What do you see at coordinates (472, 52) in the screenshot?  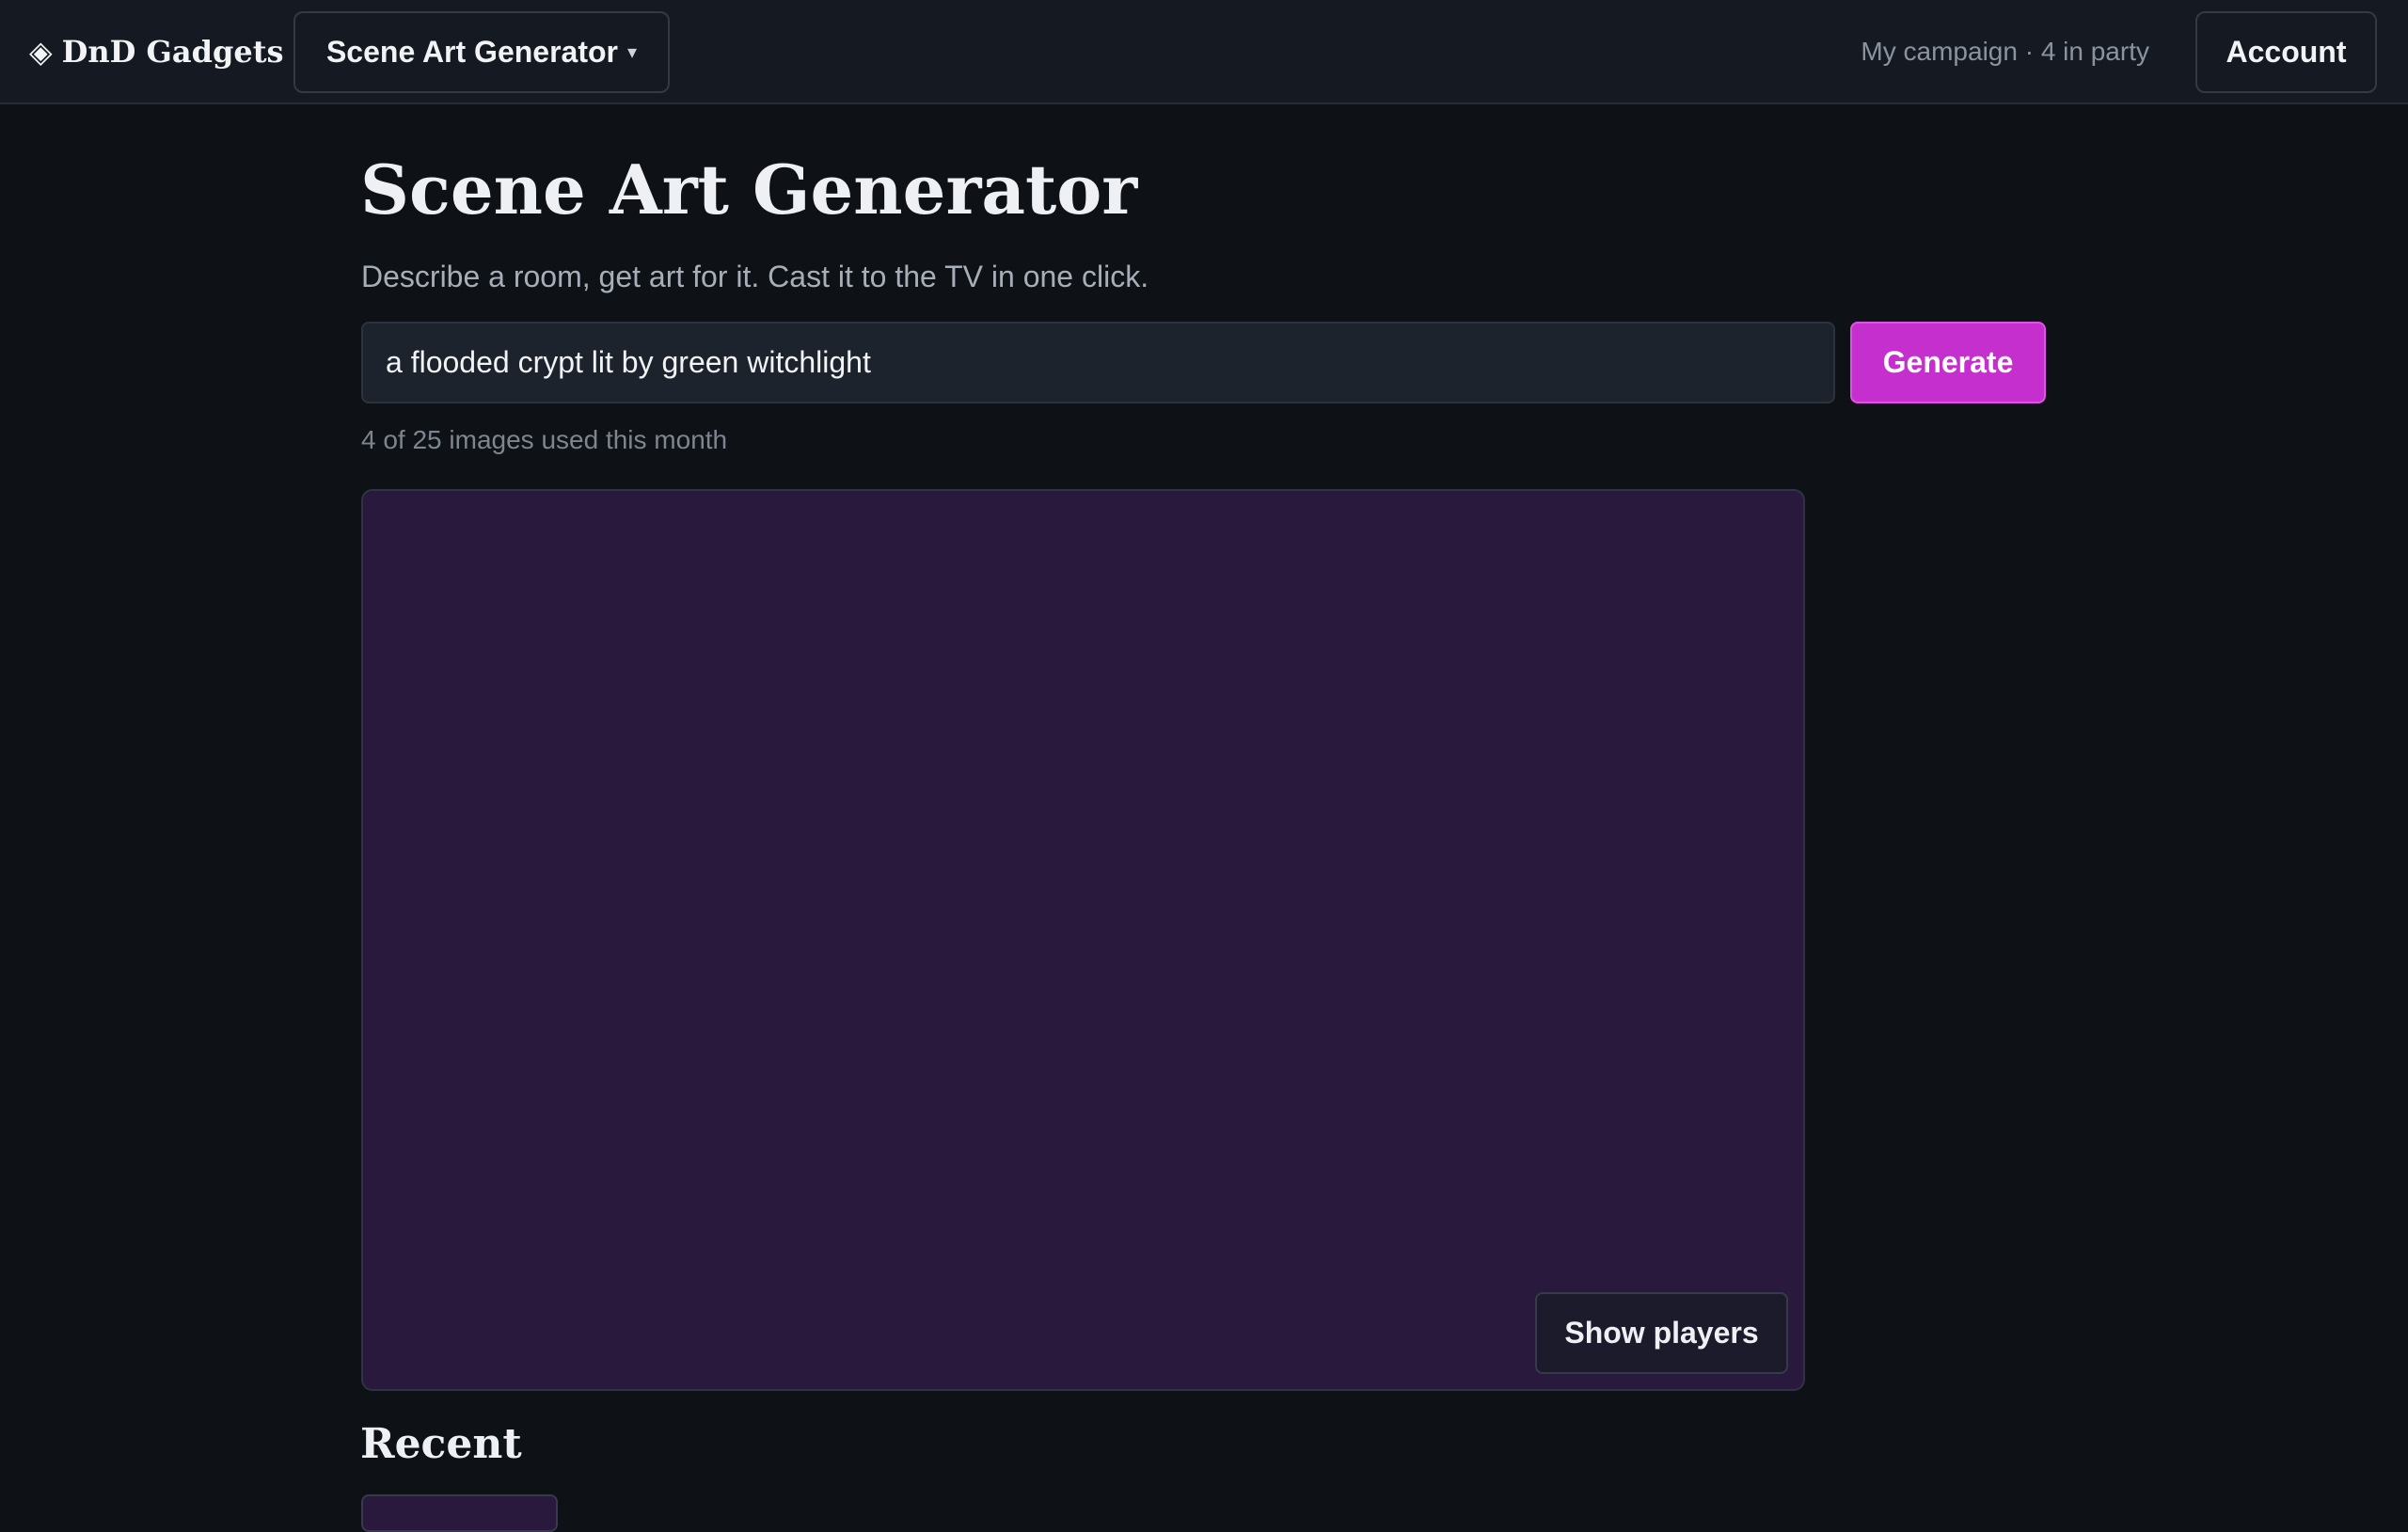 I see `tool-selector-label: Scene Art Generator` at bounding box center [472, 52].